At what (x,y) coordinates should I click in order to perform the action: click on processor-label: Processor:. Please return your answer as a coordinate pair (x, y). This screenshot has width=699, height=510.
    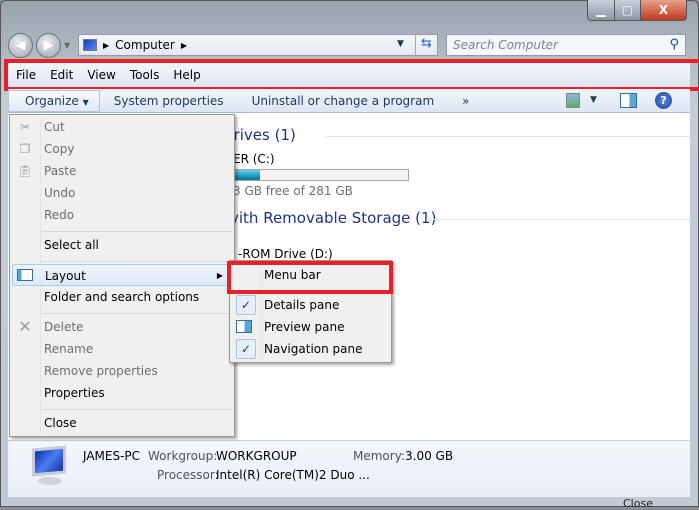
    Looking at the image, I should click on (188, 475).